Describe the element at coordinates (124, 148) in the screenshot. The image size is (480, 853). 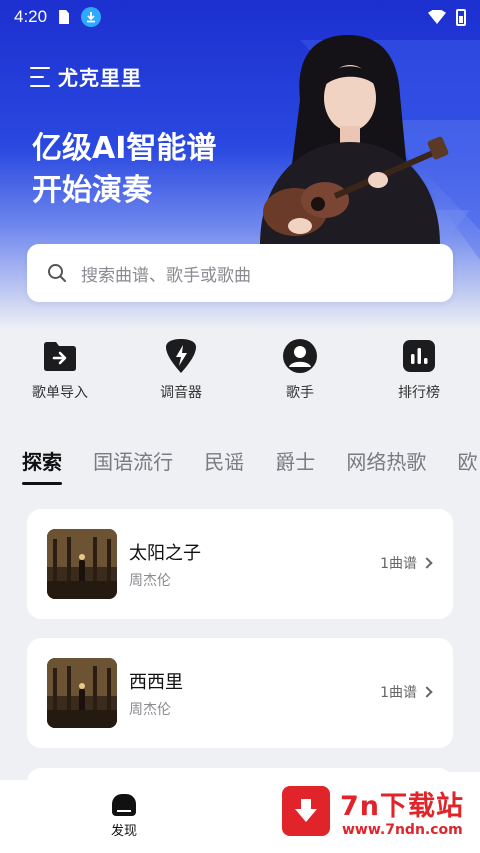
I see `slogan-line-1: 亿级AI智能谱` at that location.